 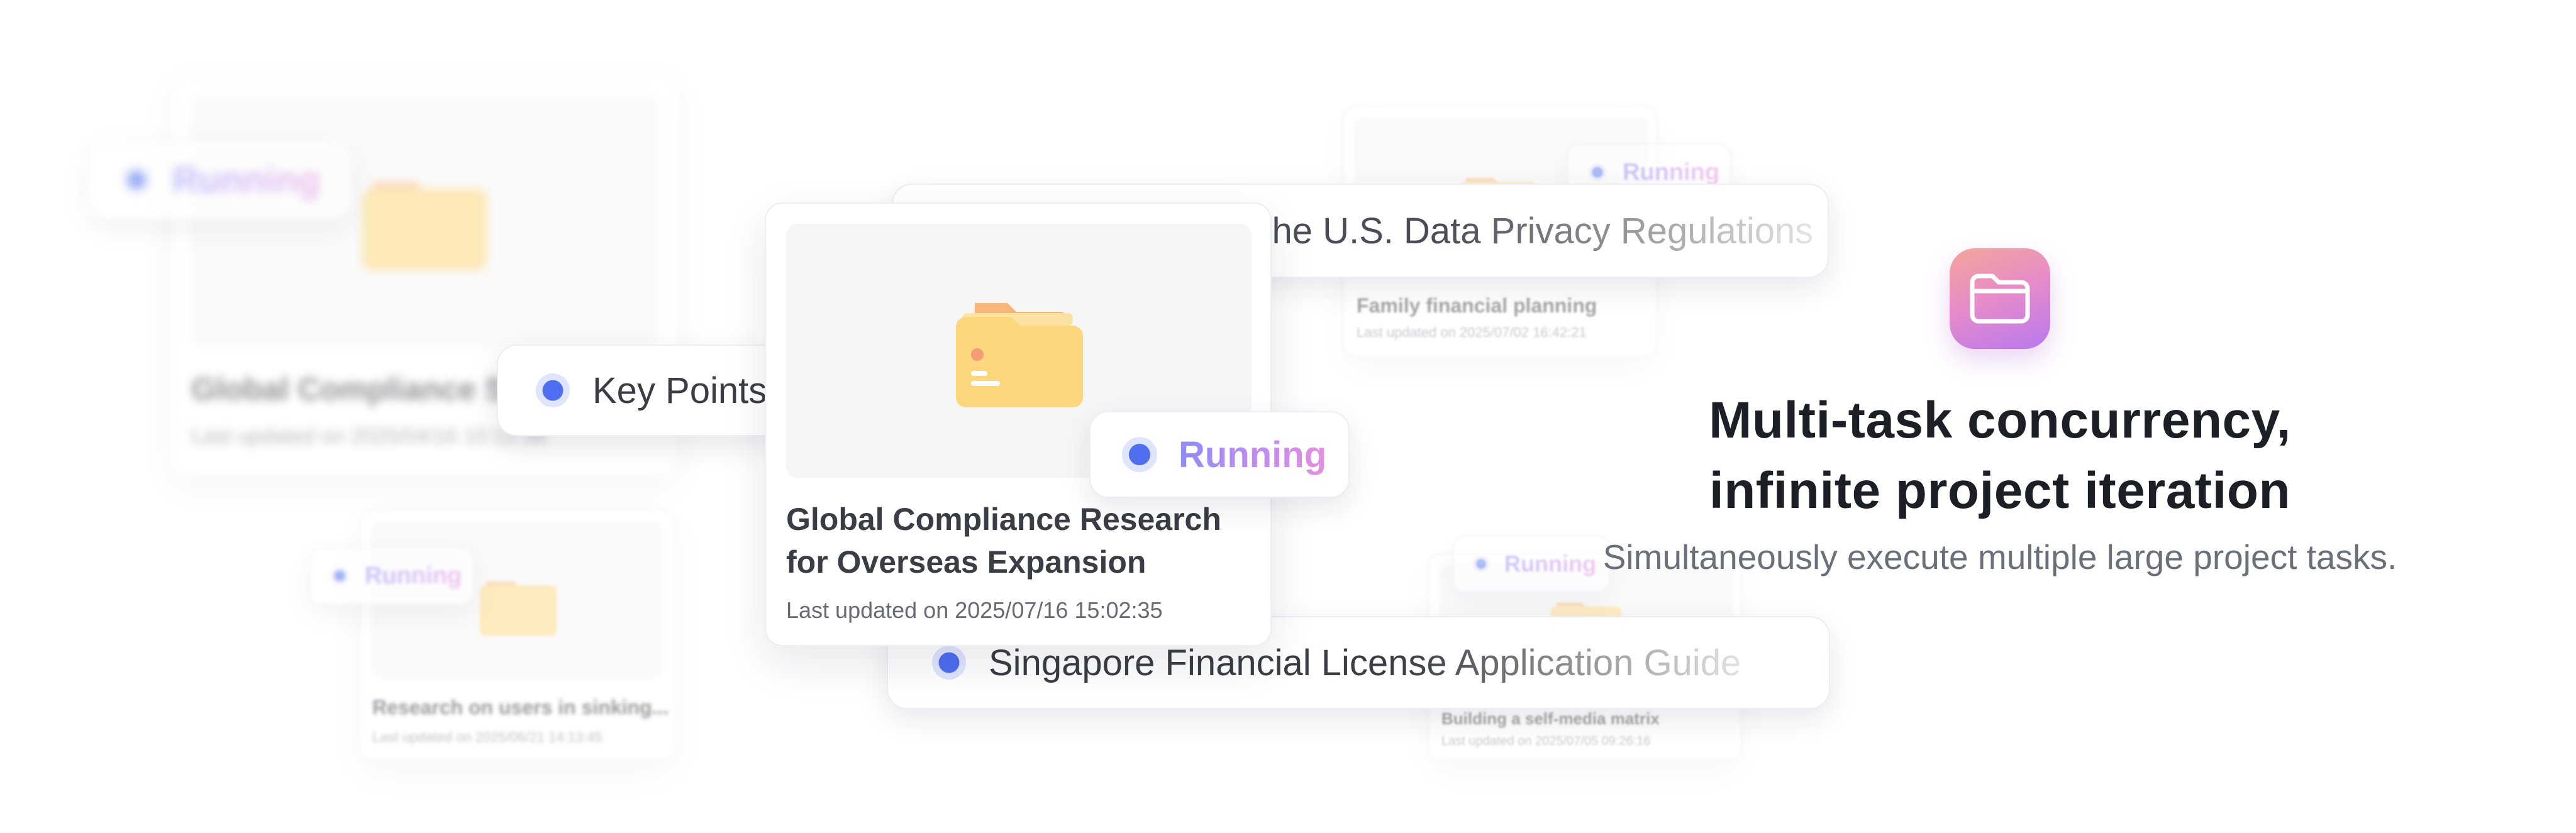 I want to click on project-title-line: Global Compliance Research, so click(x=1003, y=519).